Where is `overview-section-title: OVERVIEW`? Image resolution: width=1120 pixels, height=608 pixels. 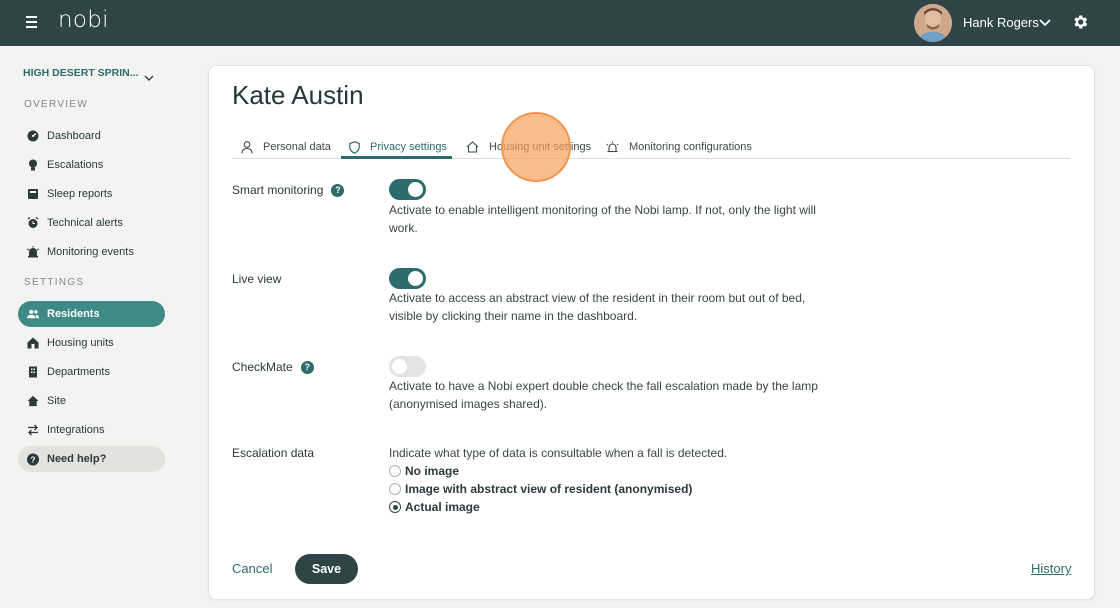
overview-section-title: OVERVIEW is located at coordinates (56, 104).